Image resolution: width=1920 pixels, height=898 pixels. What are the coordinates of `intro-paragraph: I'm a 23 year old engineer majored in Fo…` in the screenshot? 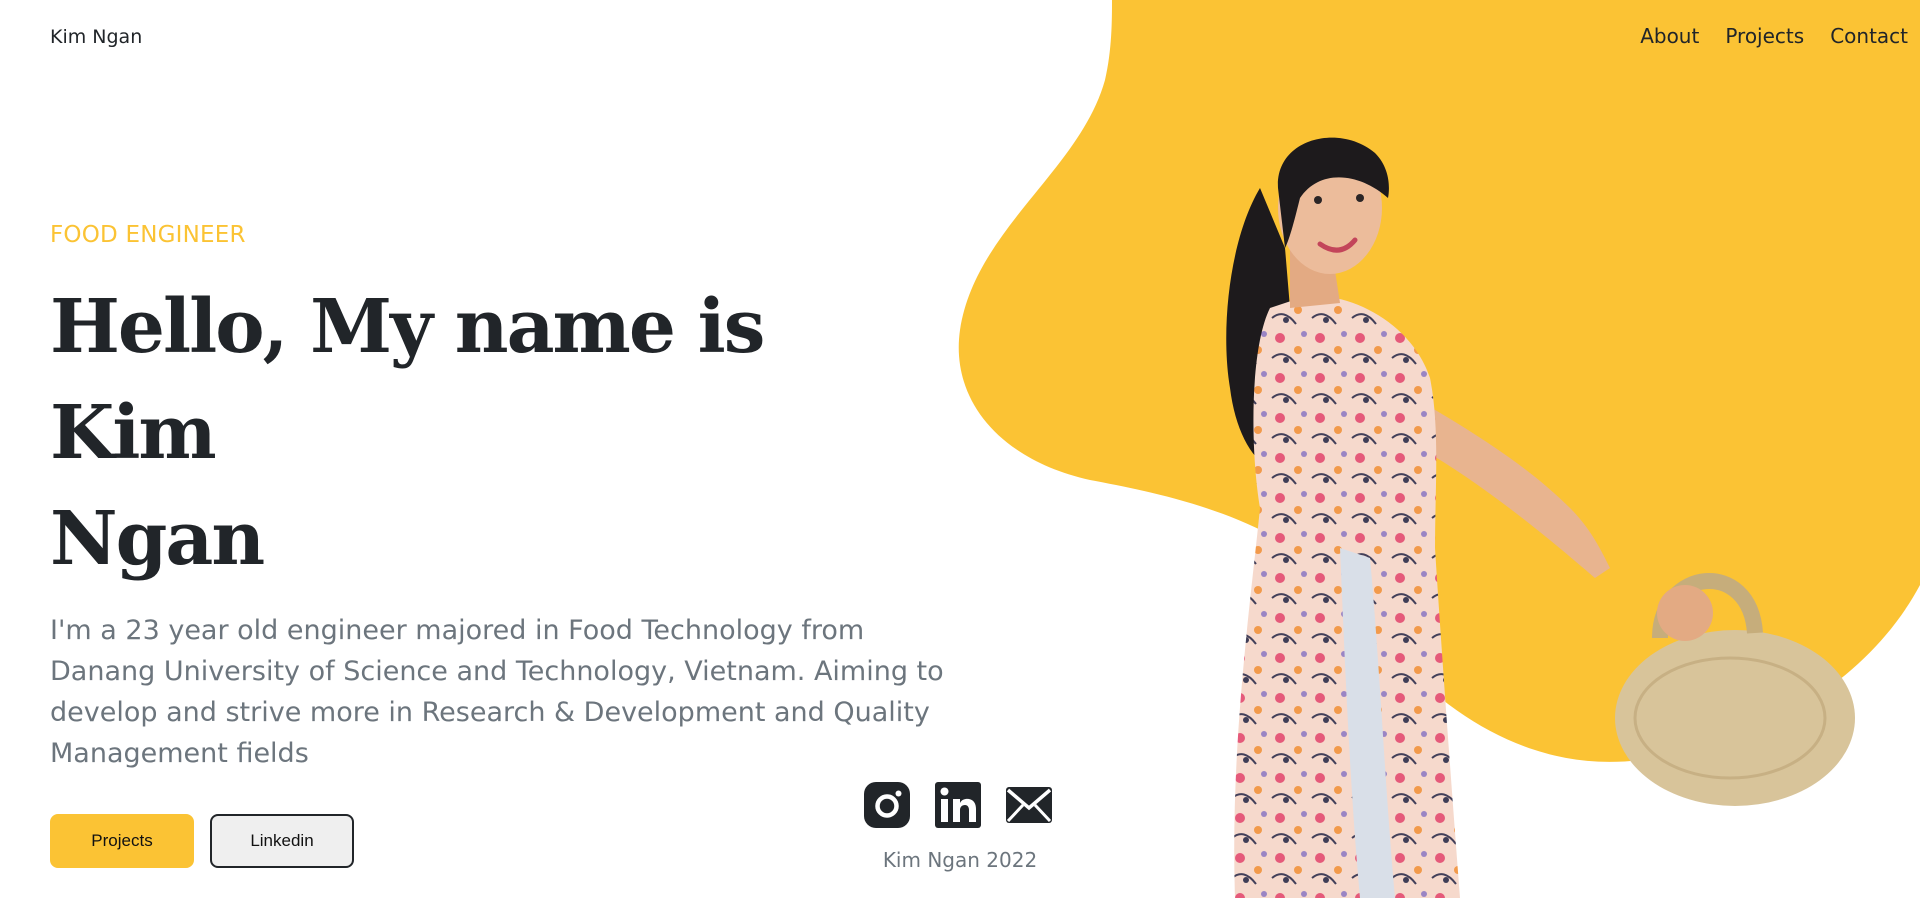 It's located at (497, 692).